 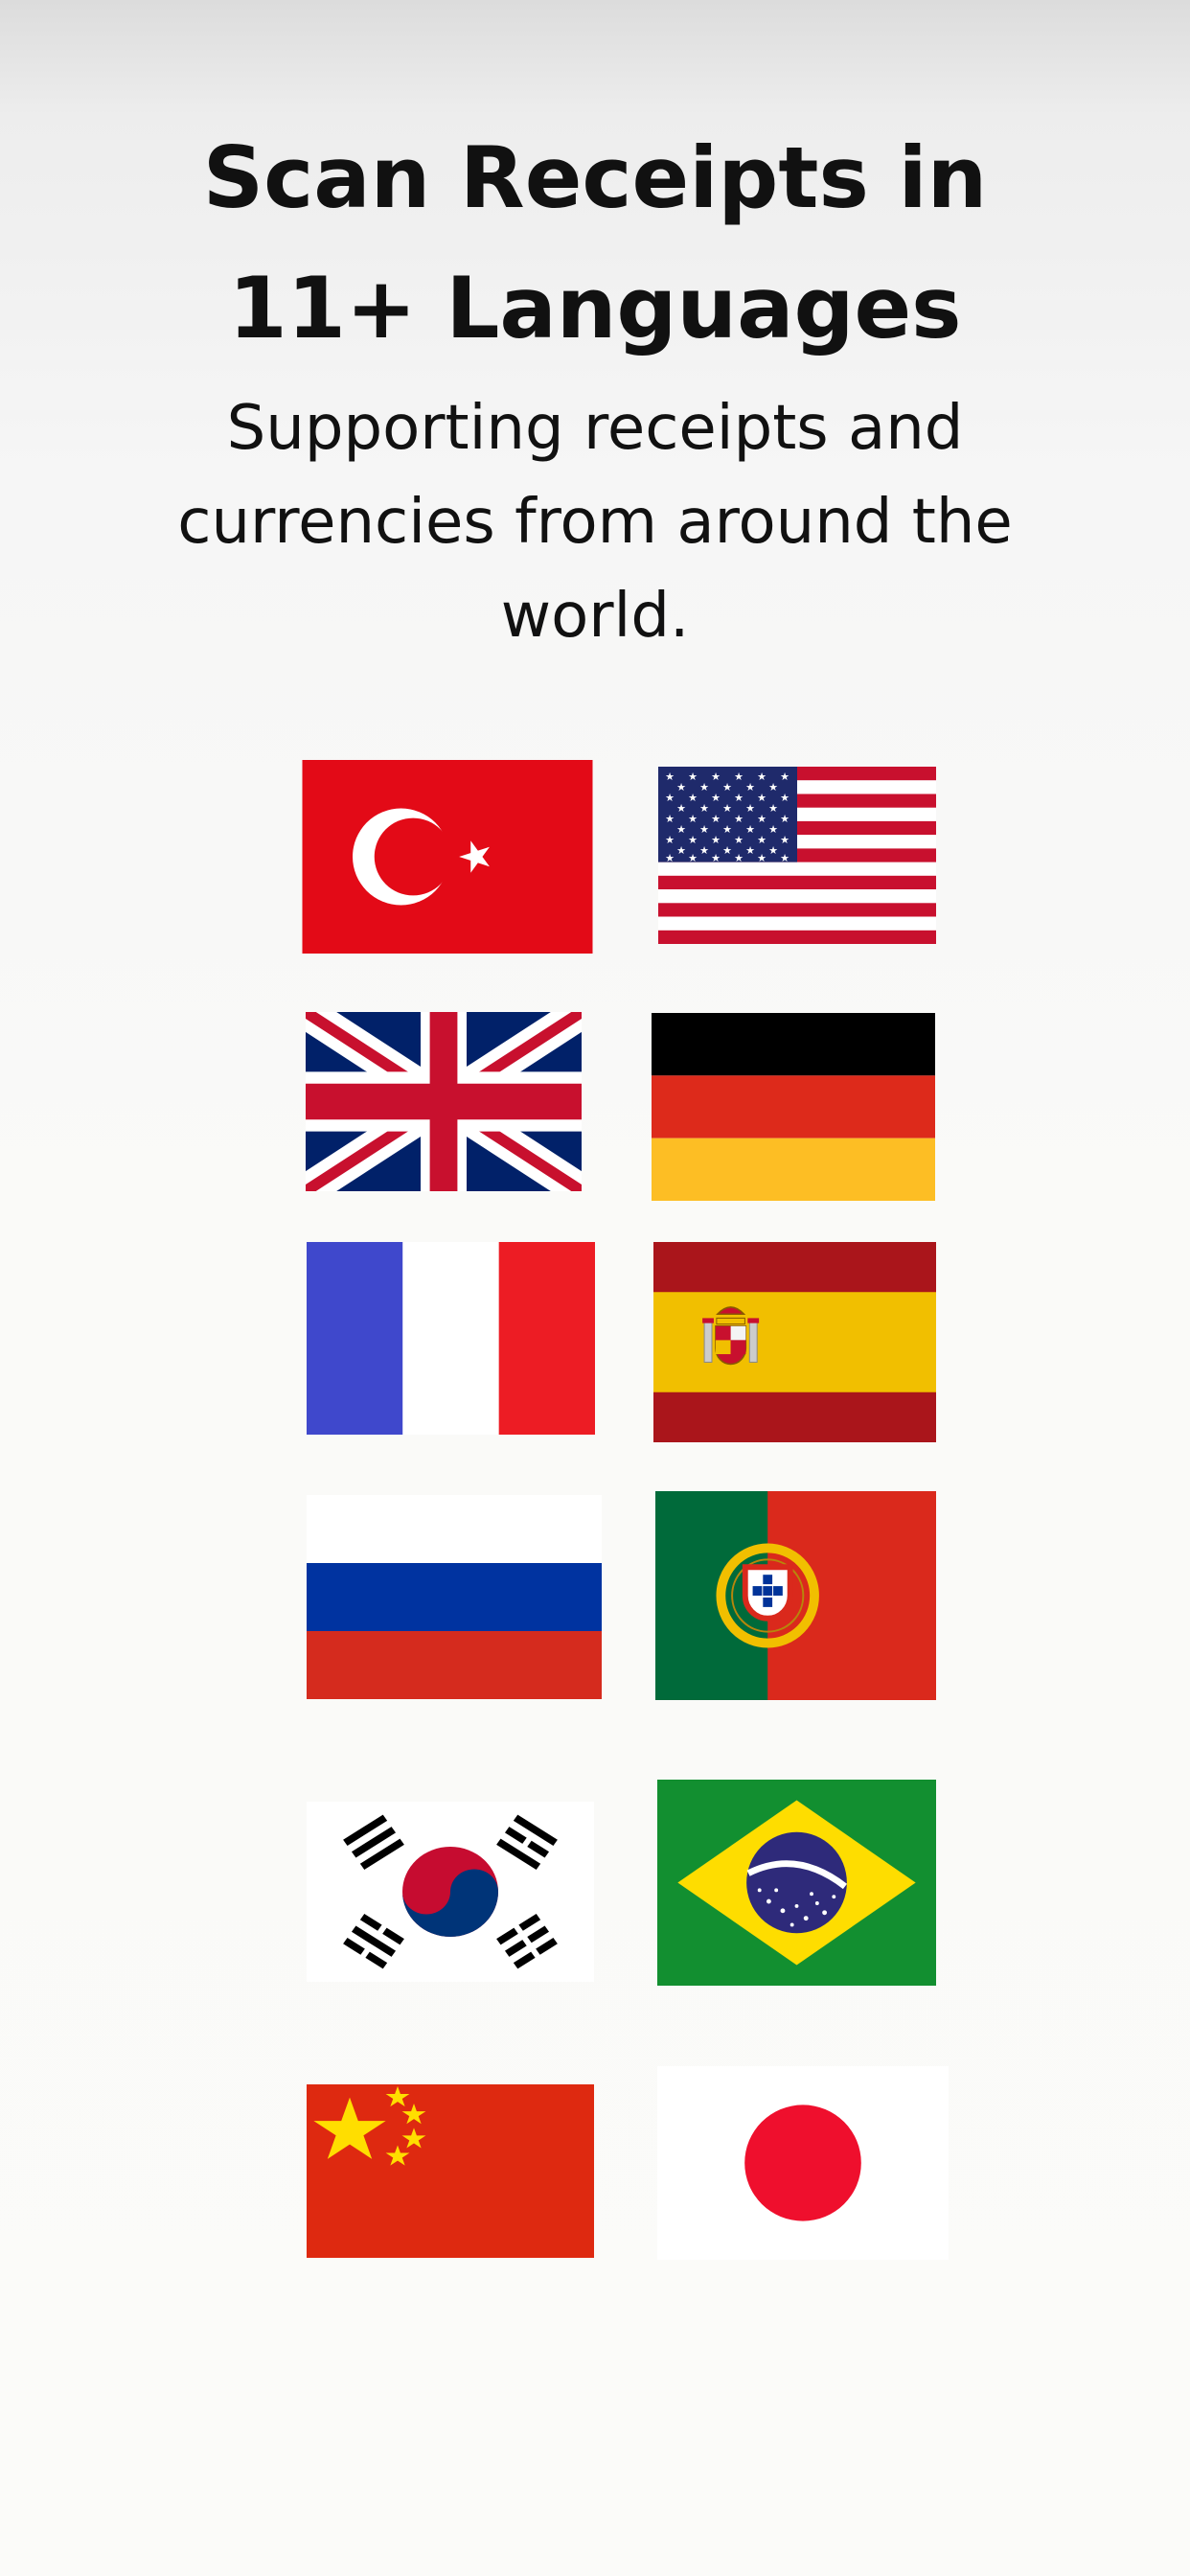 What do you see at coordinates (451, 1338) in the screenshot?
I see `france-flag-icon` at bounding box center [451, 1338].